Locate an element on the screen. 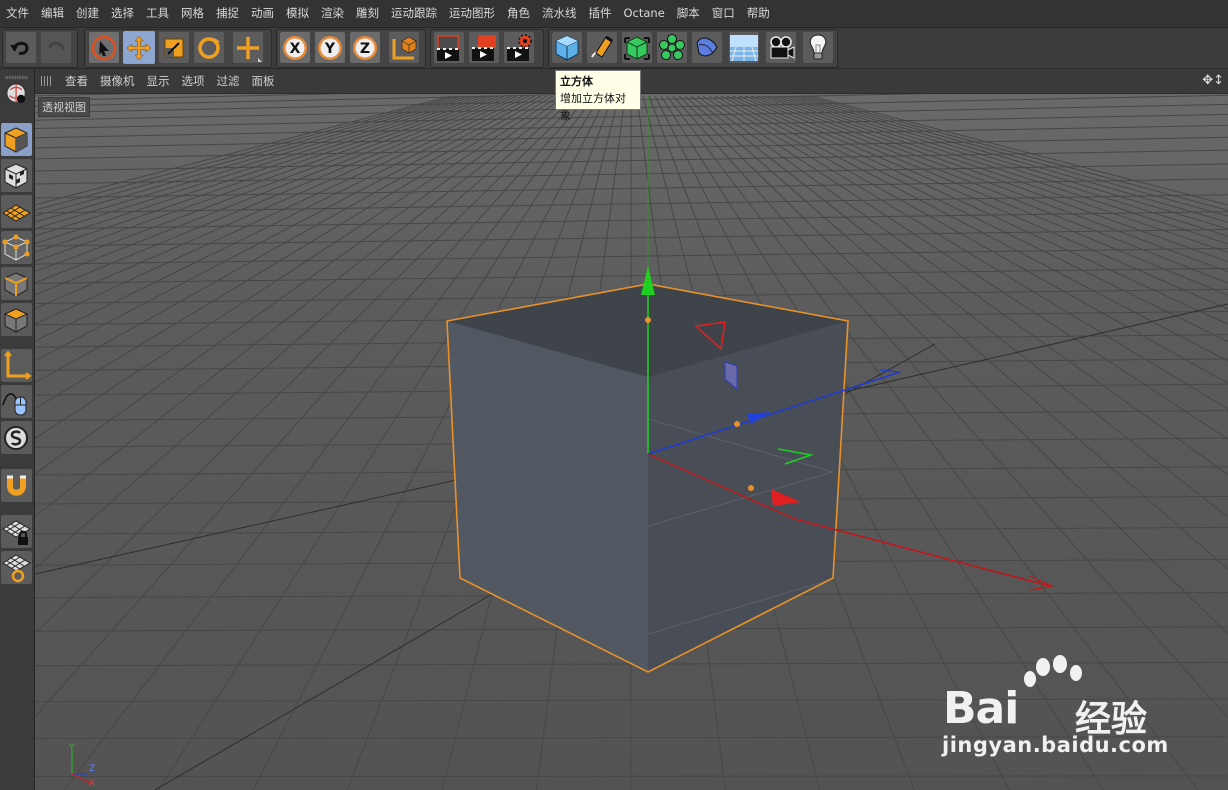  x-axis-dot is located at coordinates (751, 488).